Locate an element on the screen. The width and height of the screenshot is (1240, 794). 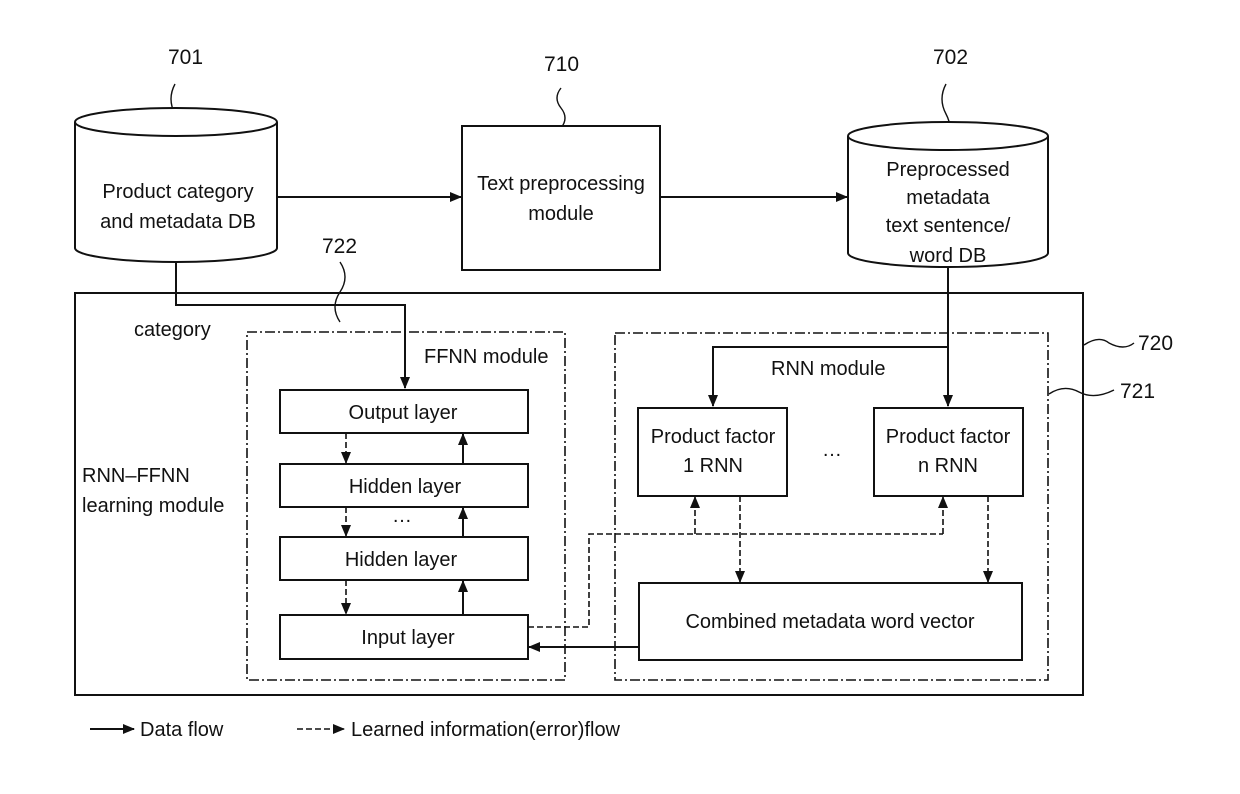
factorn-line1: Product factor is located at coordinates (948, 437).